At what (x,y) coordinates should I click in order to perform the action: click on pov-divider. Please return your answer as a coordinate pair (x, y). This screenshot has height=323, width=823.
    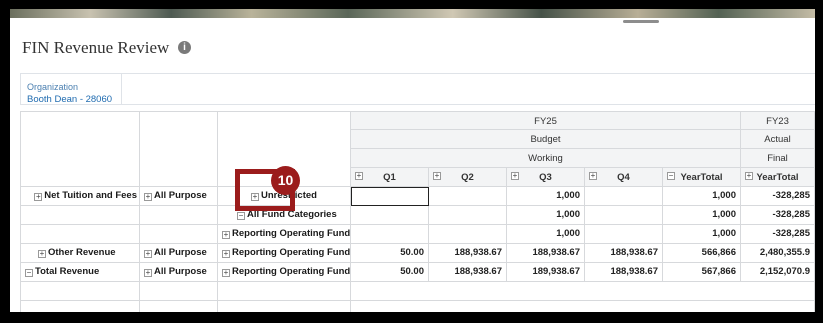
    Looking at the image, I should click on (121, 89).